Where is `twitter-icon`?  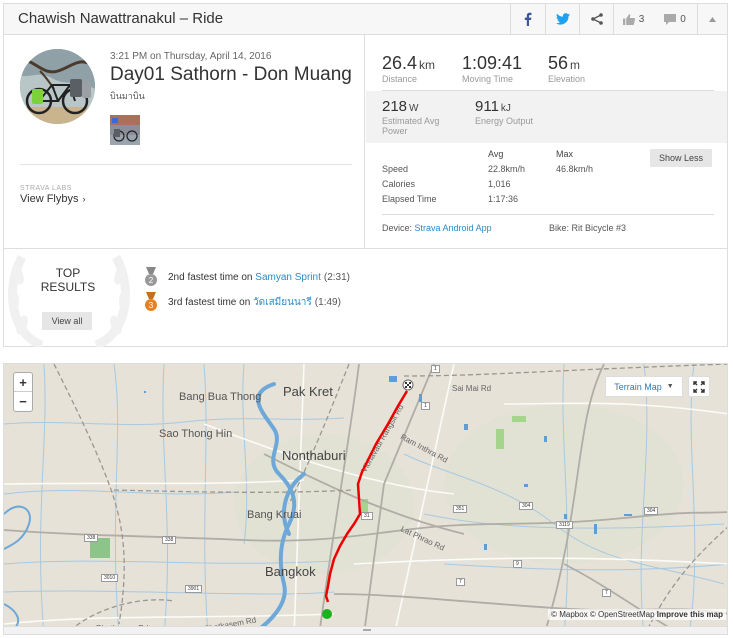
twitter-icon is located at coordinates (562, 19).